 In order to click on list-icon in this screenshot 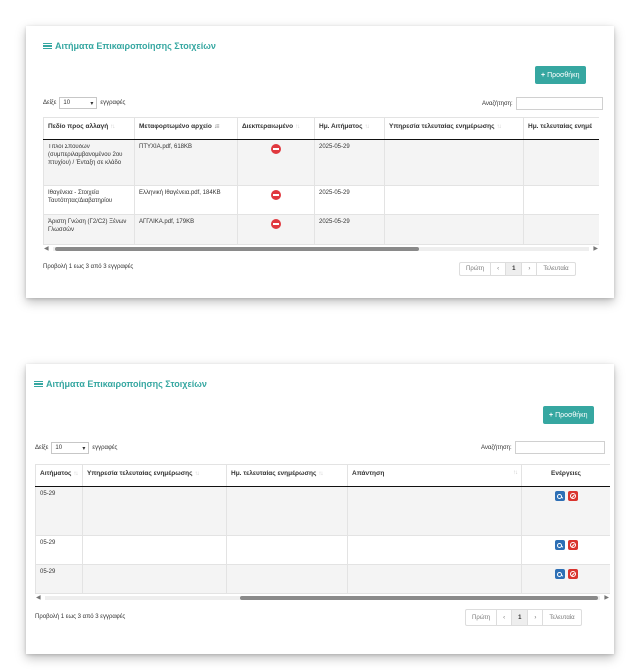, I will do `click(47, 46)`.